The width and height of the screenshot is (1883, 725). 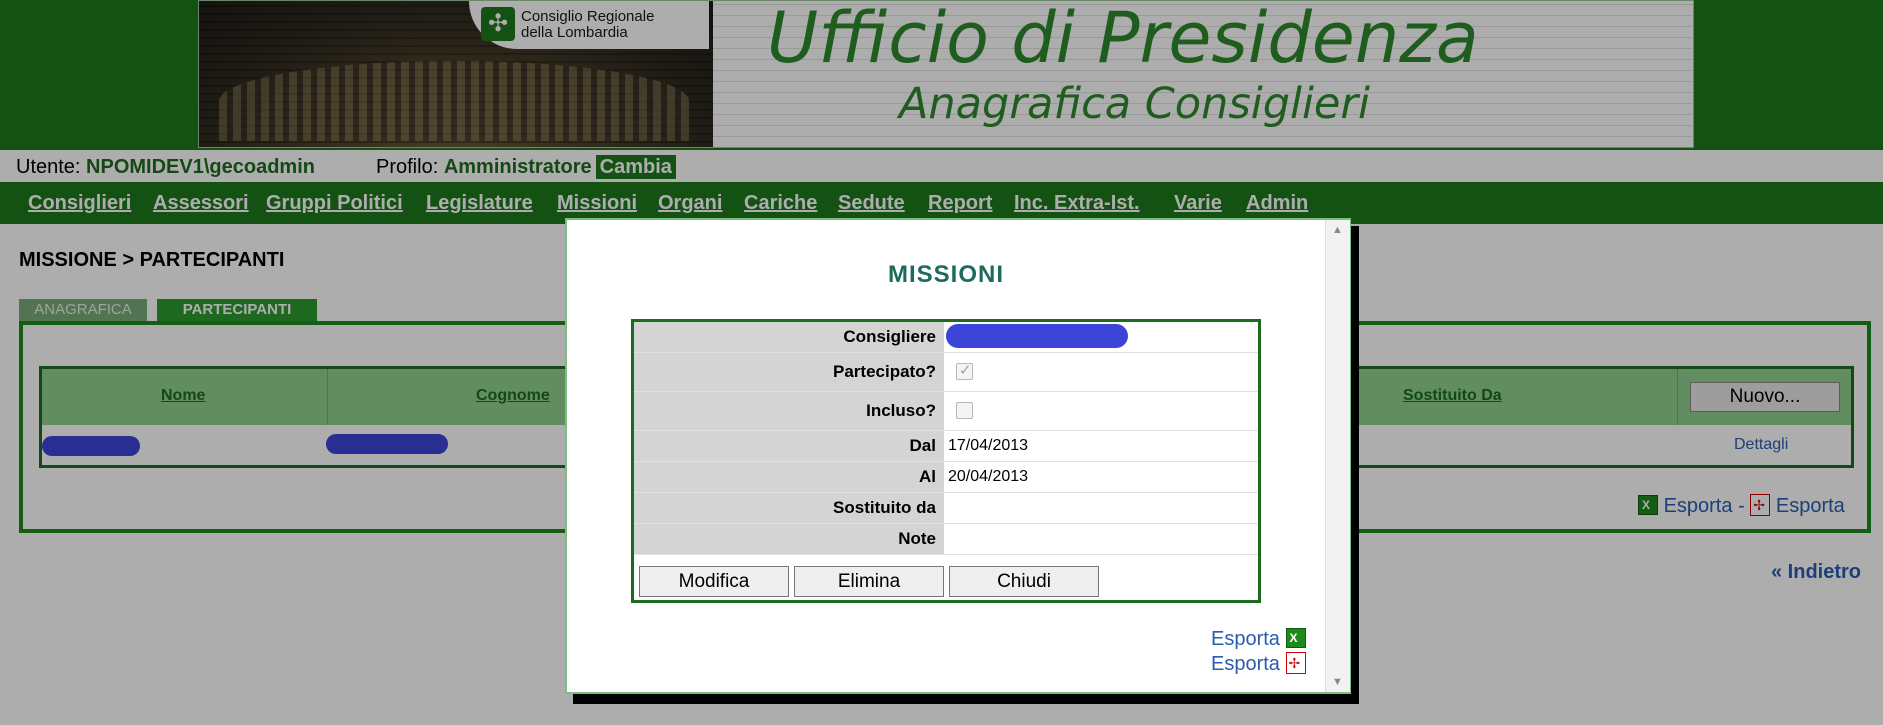 I want to click on dialog-title: MISSIONI, so click(x=945, y=274).